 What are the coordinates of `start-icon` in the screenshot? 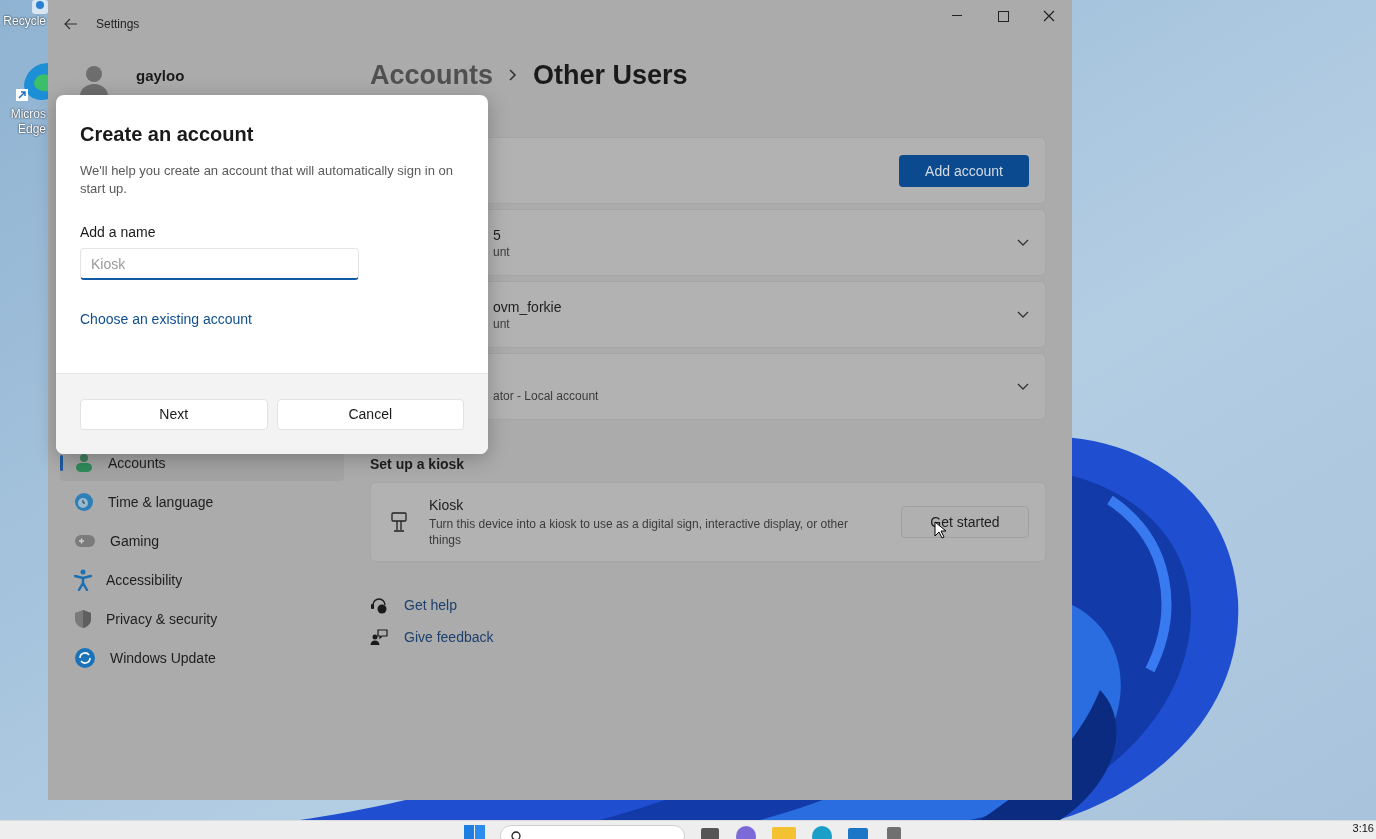 It's located at (475, 832).